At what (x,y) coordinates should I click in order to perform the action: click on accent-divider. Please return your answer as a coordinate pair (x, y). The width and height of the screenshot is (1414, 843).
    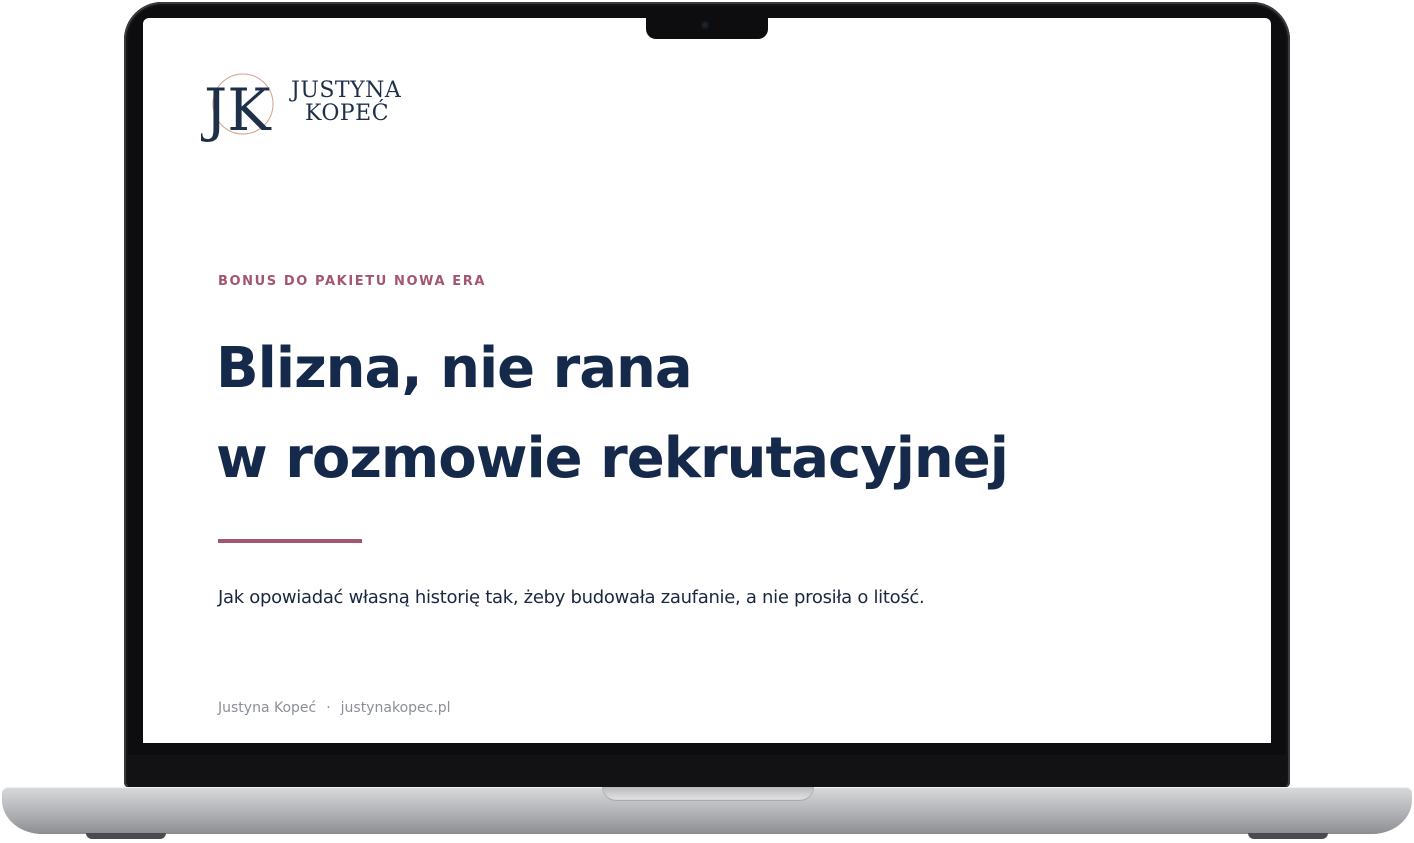
    Looking at the image, I should click on (290, 541).